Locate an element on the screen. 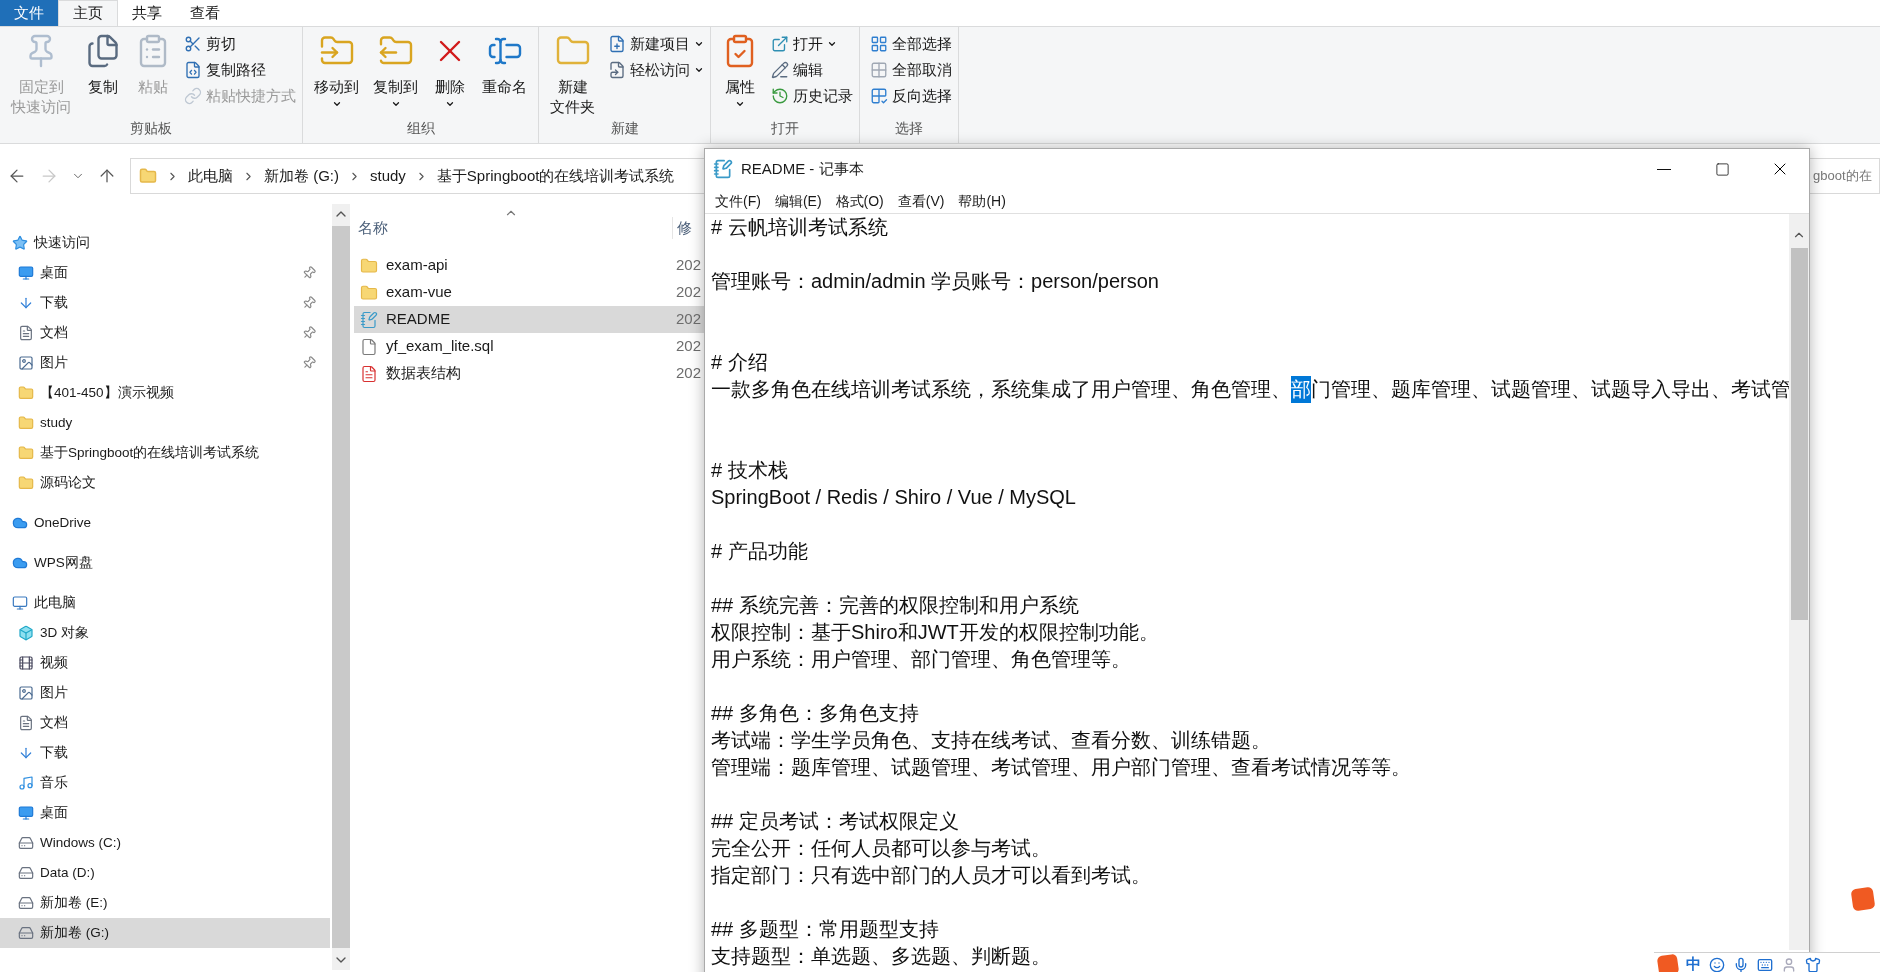 The height and width of the screenshot is (972, 1880). sidebar-item: 基于Springboot的在线培训考试系统 is located at coordinates (165, 453).